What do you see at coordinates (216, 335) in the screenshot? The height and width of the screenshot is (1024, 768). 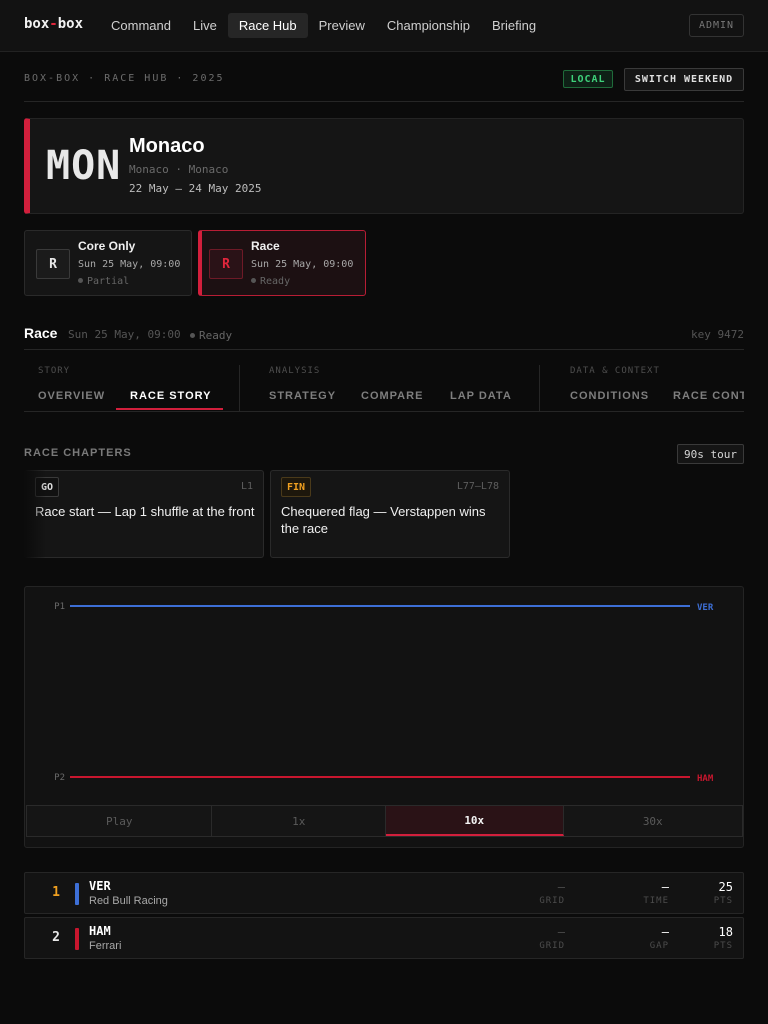 I see `race-status-text: Ready` at bounding box center [216, 335].